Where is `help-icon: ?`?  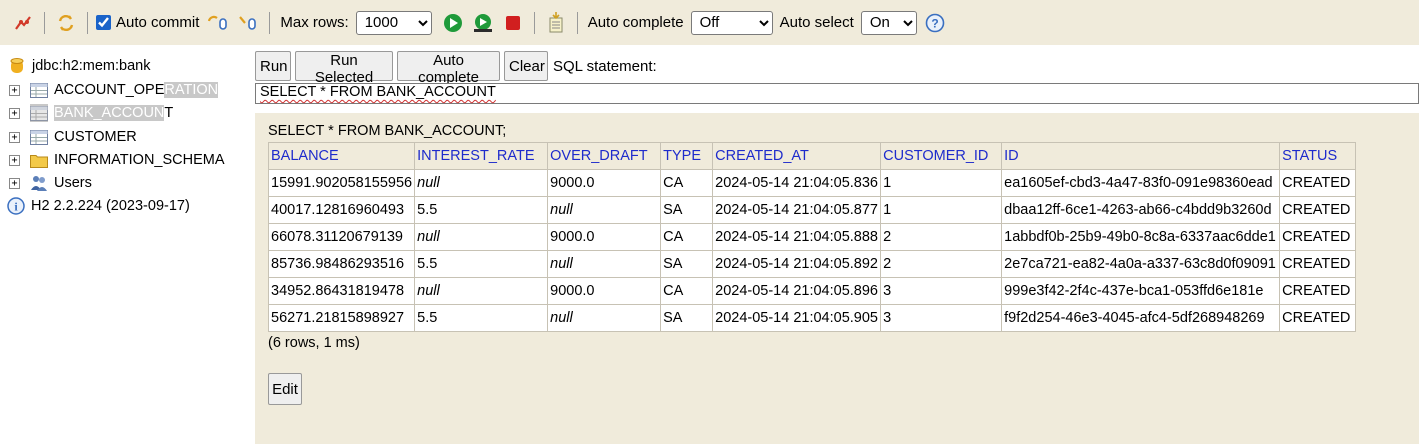 help-icon: ? is located at coordinates (935, 23).